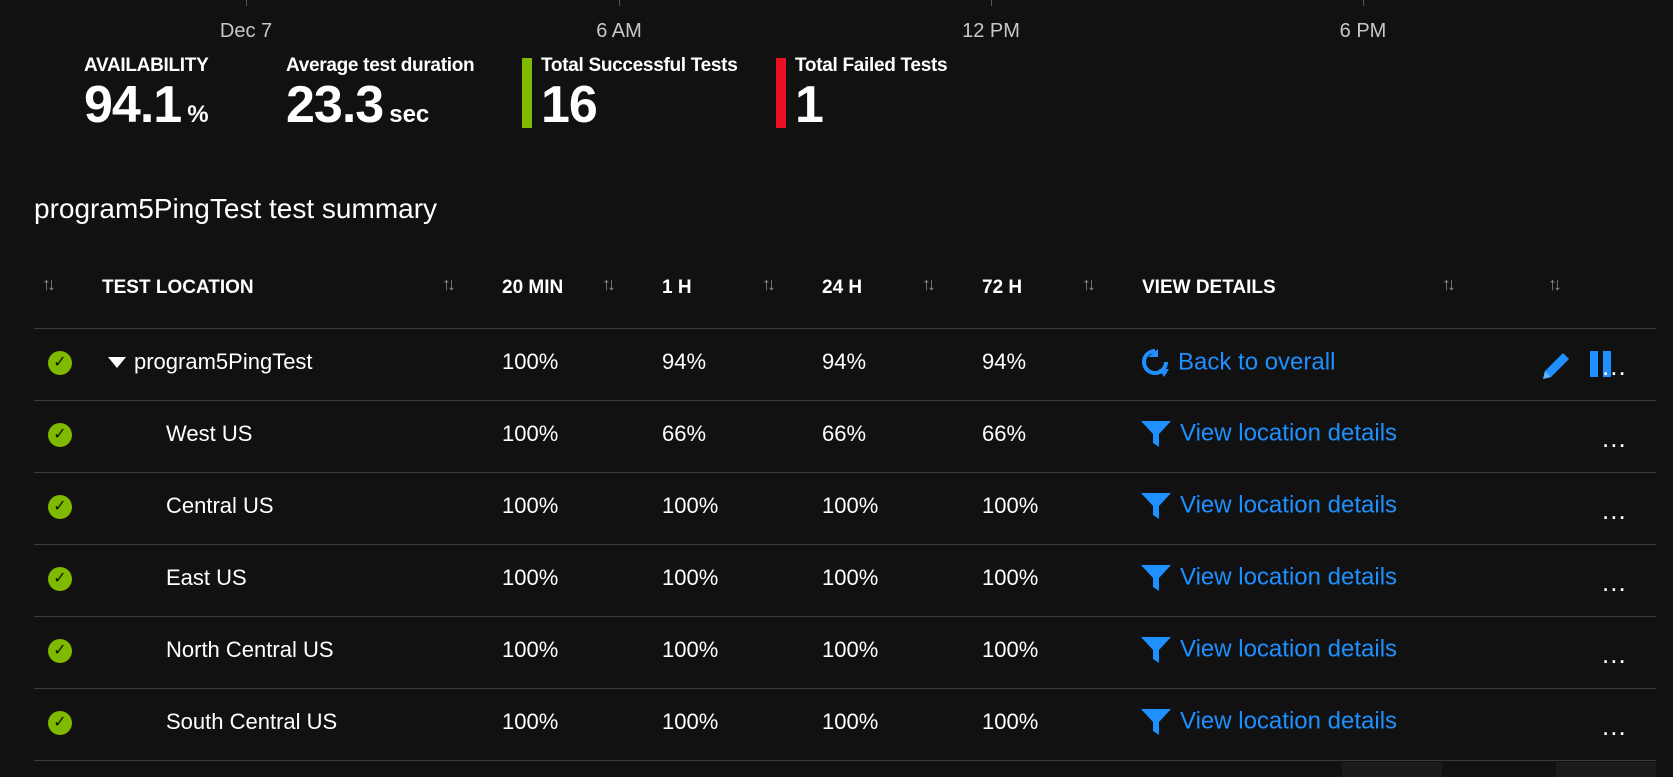 This screenshot has height=777, width=1673. What do you see at coordinates (250, 649) in the screenshot?
I see `row-location: North Central US` at bounding box center [250, 649].